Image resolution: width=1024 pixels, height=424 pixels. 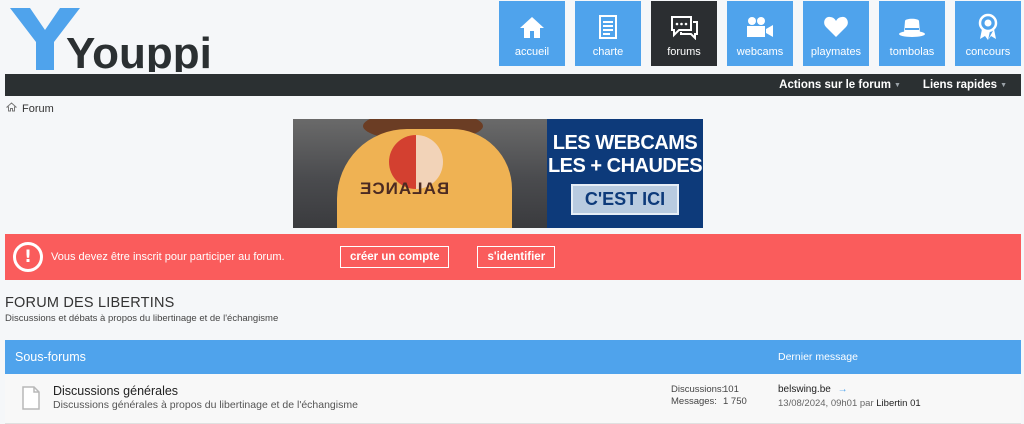 I want to click on forum-topbar: Actions sur le forum ▼ Liens rapides ▼, so click(x=513, y=85).